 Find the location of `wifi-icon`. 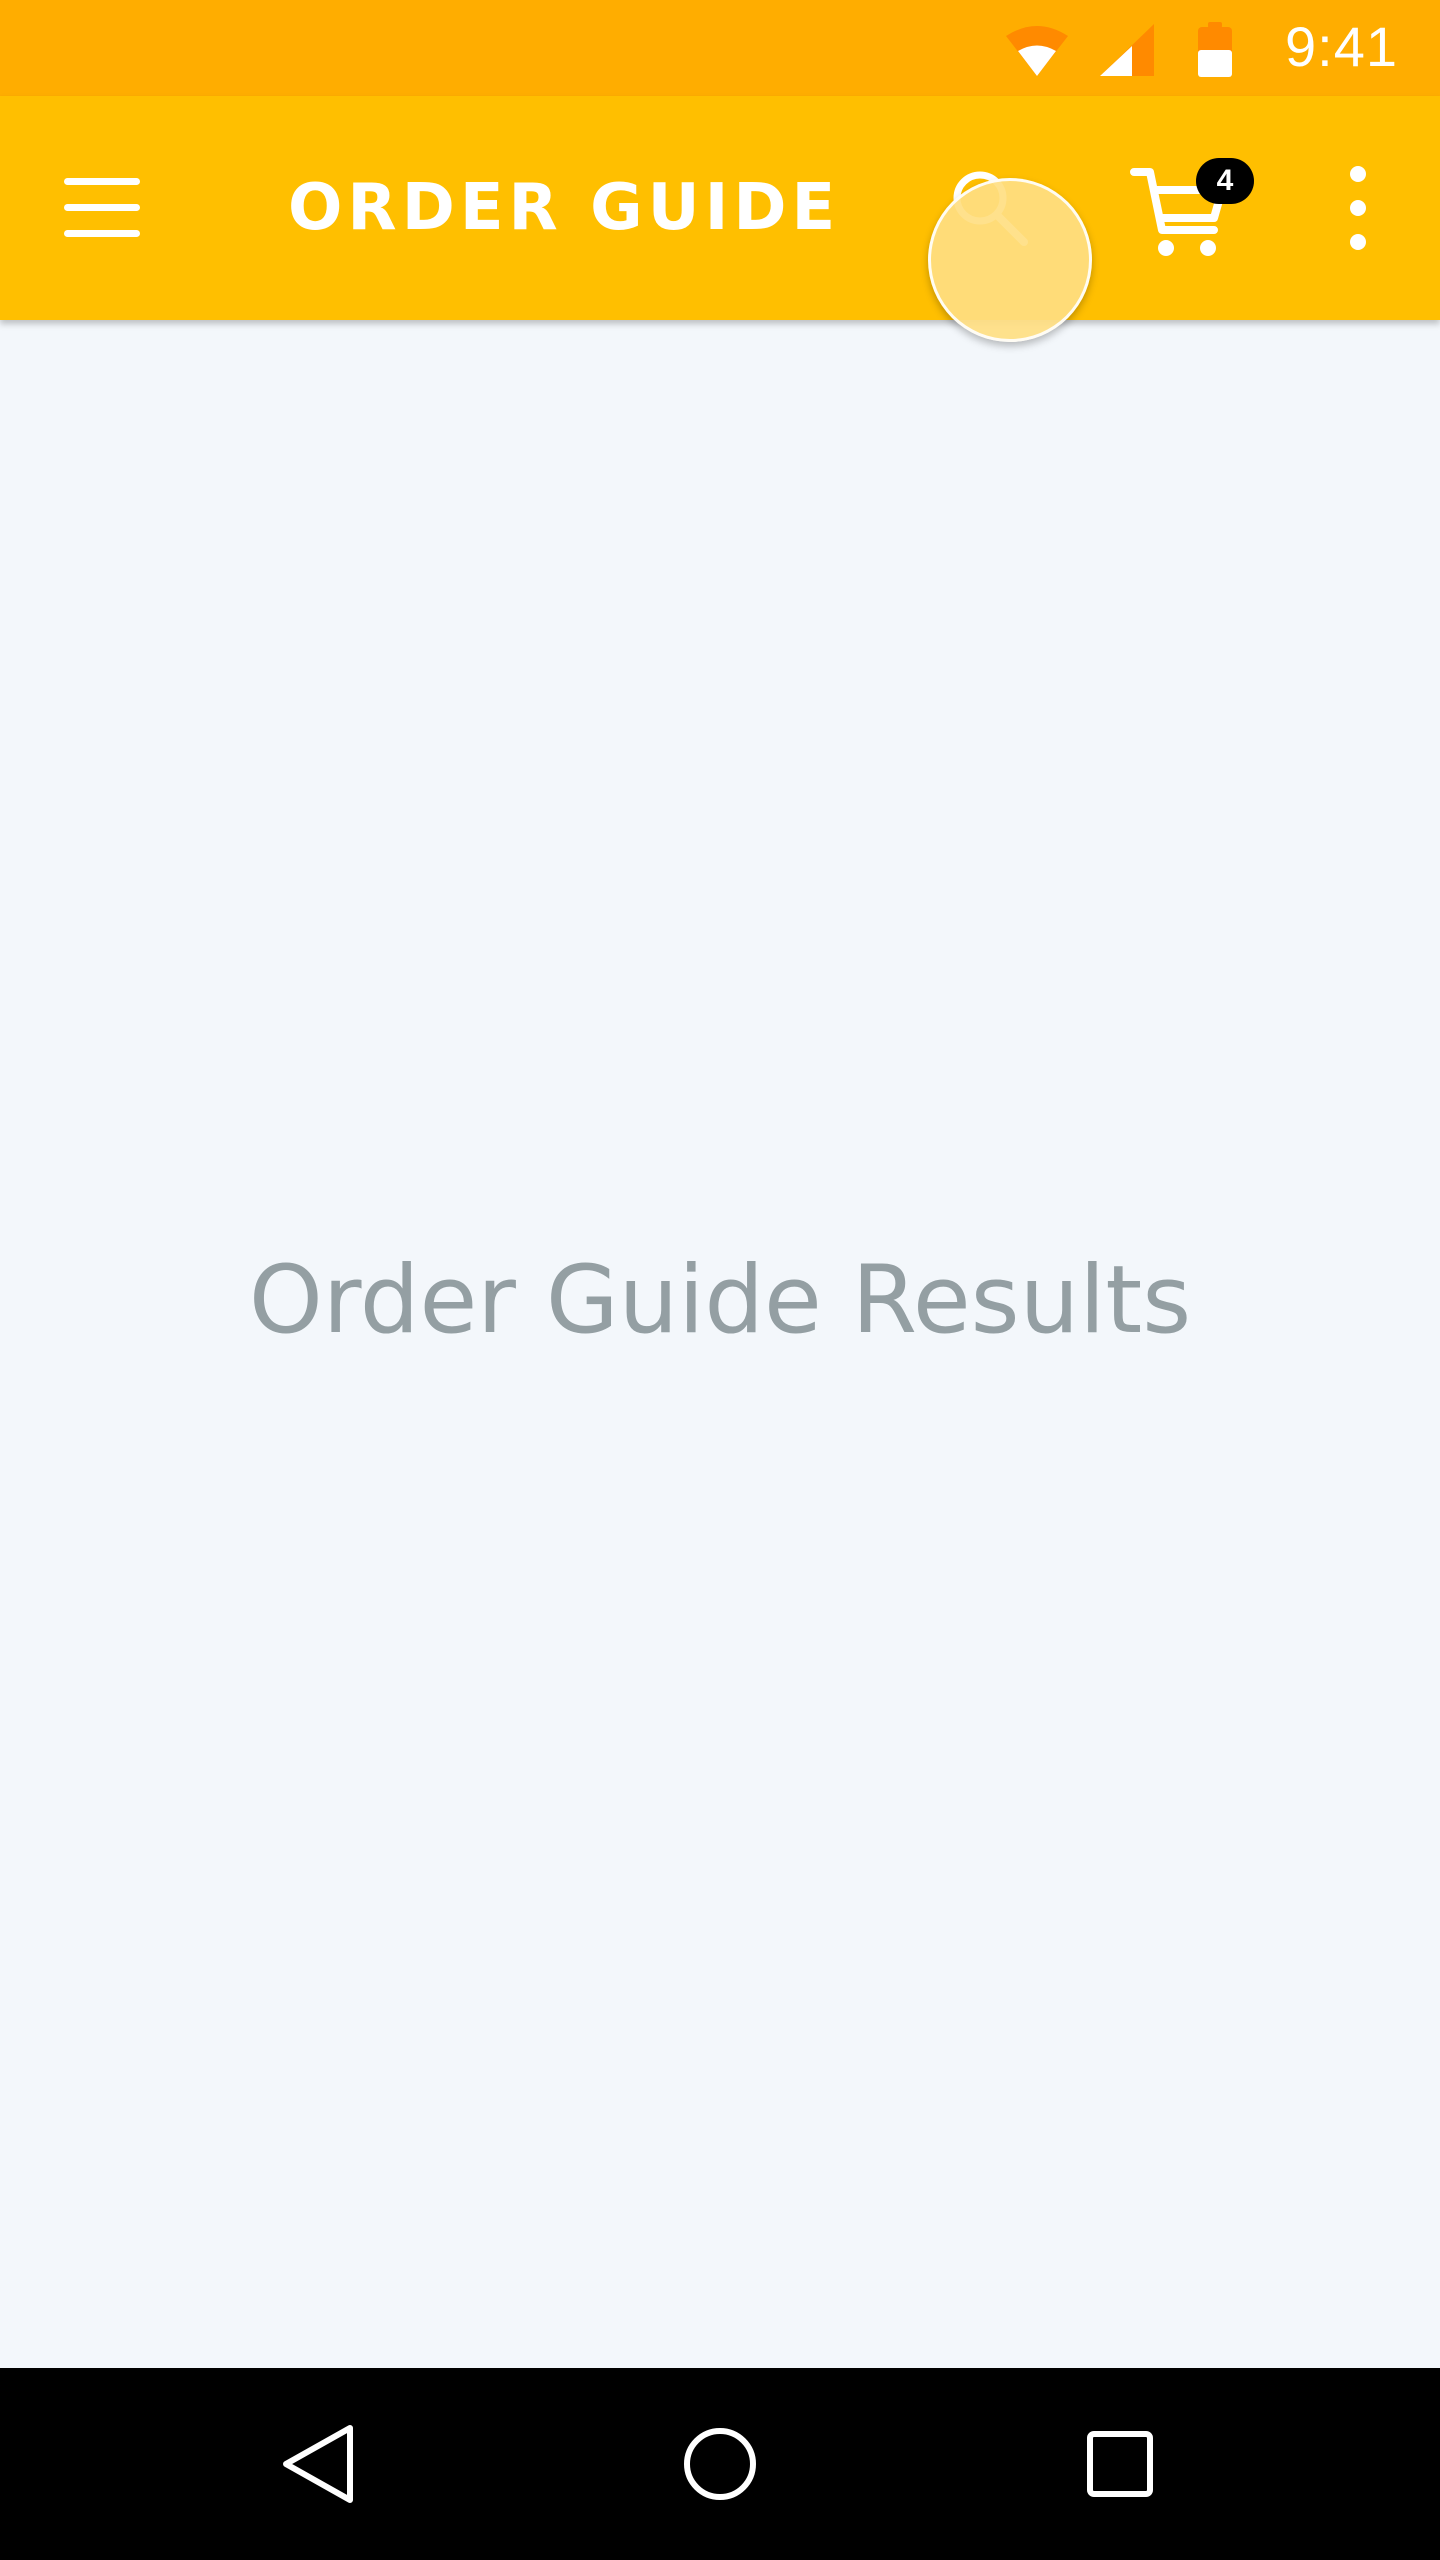

wifi-icon is located at coordinates (1037, 51).